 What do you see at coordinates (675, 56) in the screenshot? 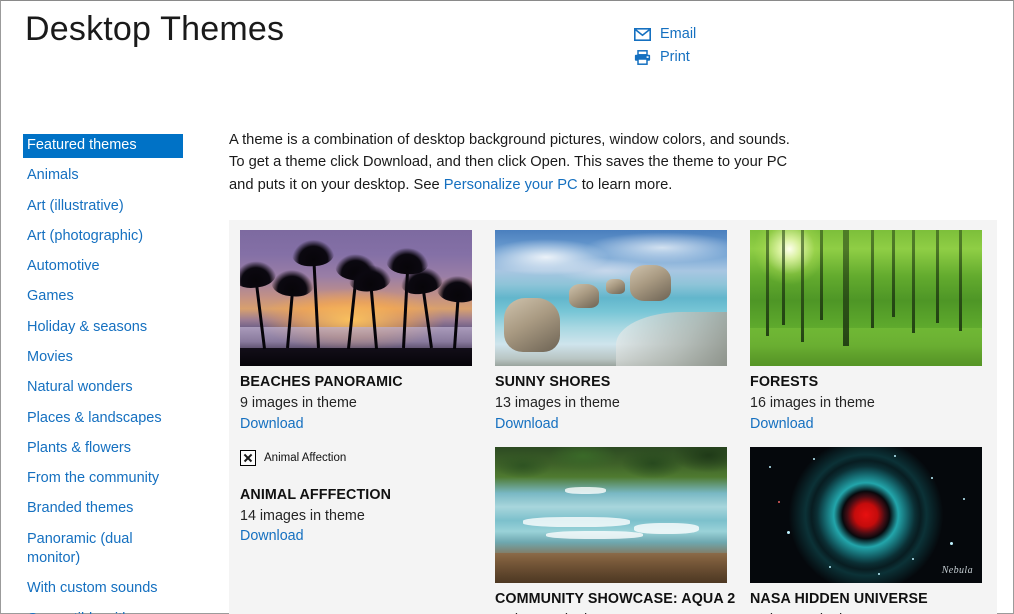
I see `print-action-label: Print` at bounding box center [675, 56].